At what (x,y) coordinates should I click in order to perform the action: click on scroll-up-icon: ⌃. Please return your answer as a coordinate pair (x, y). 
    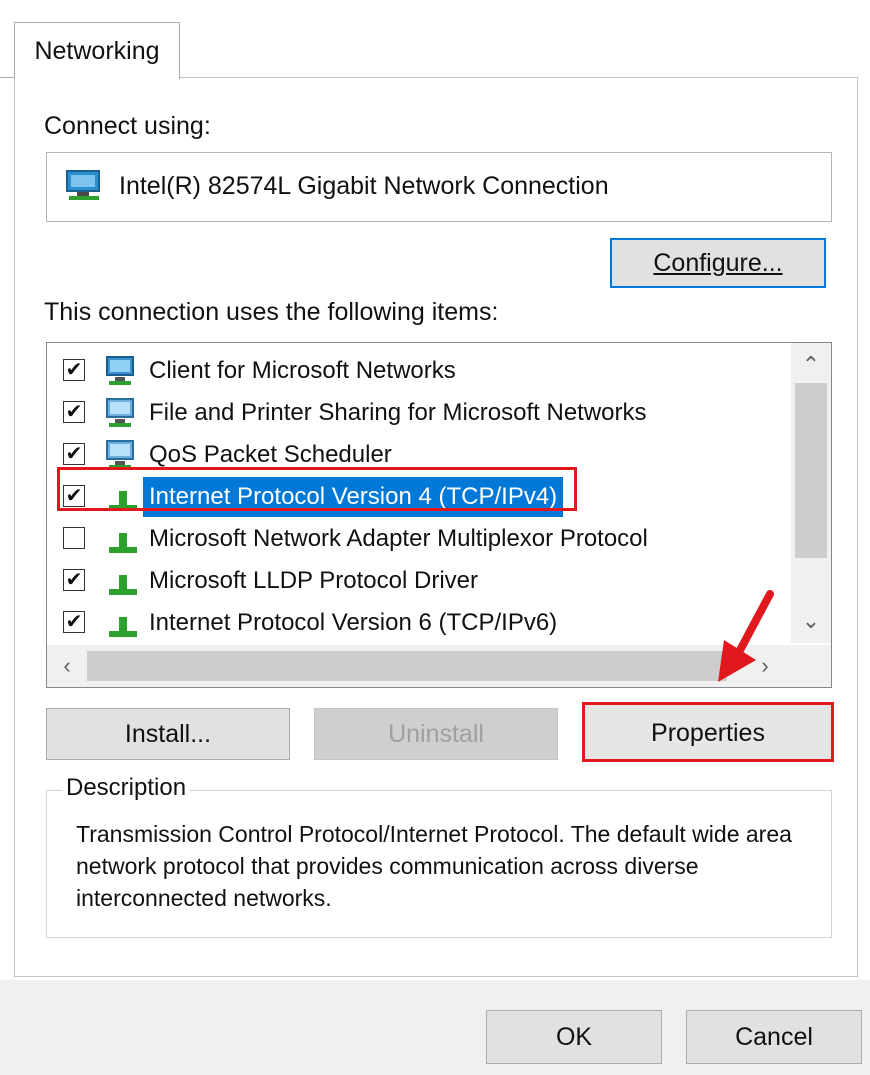
    Looking at the image, I should click on (811, 365).